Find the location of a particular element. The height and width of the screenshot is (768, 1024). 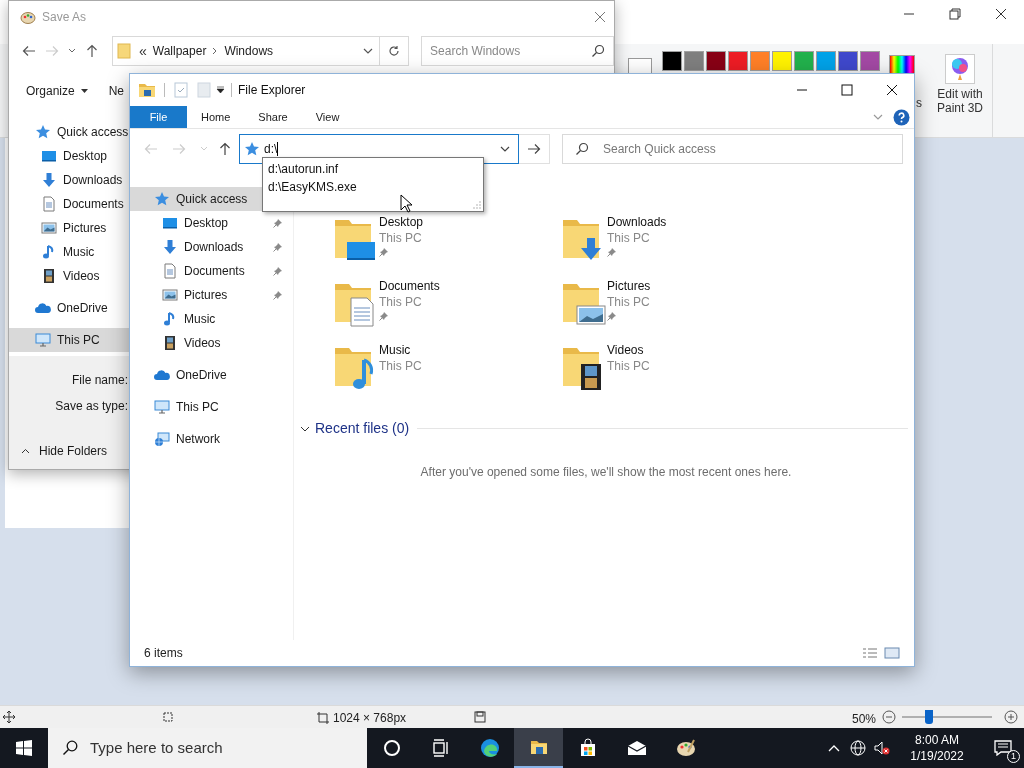

color-spectrum-icon is located at coordinates (902, 64).